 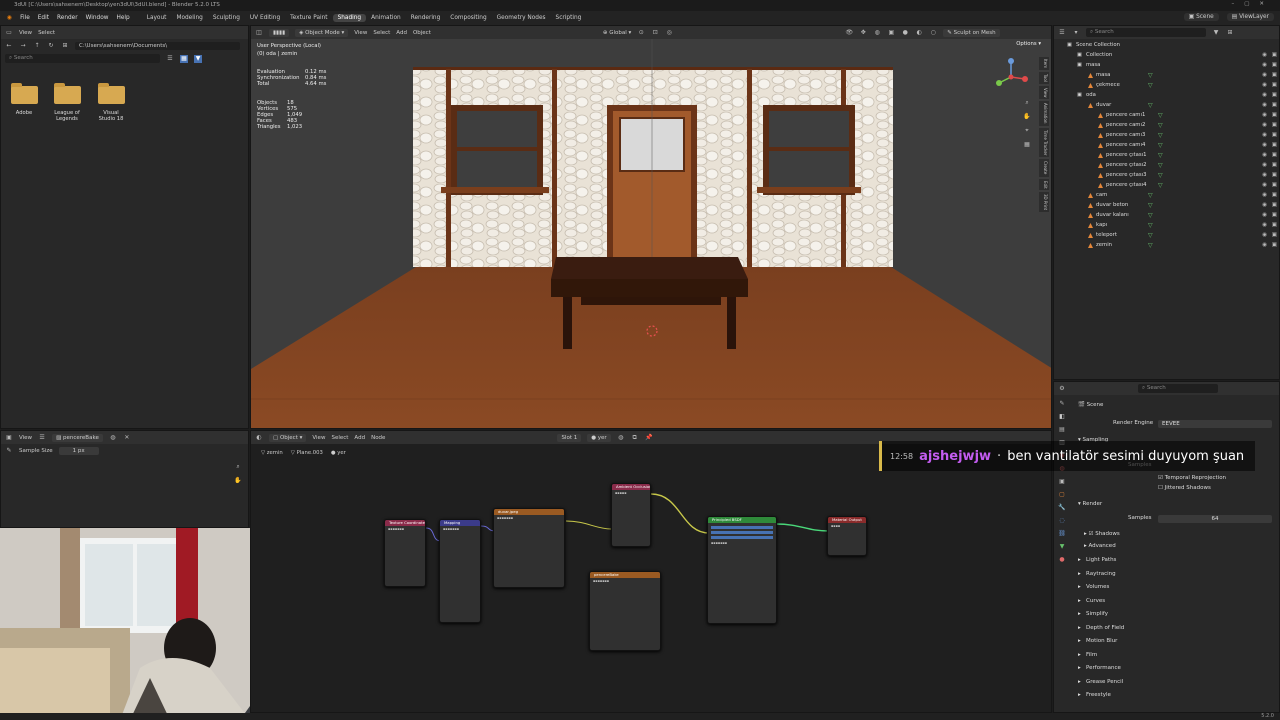 I want to click on outliner-row: ▣ masa ◉ ▣, so click(x=1166, y=66).